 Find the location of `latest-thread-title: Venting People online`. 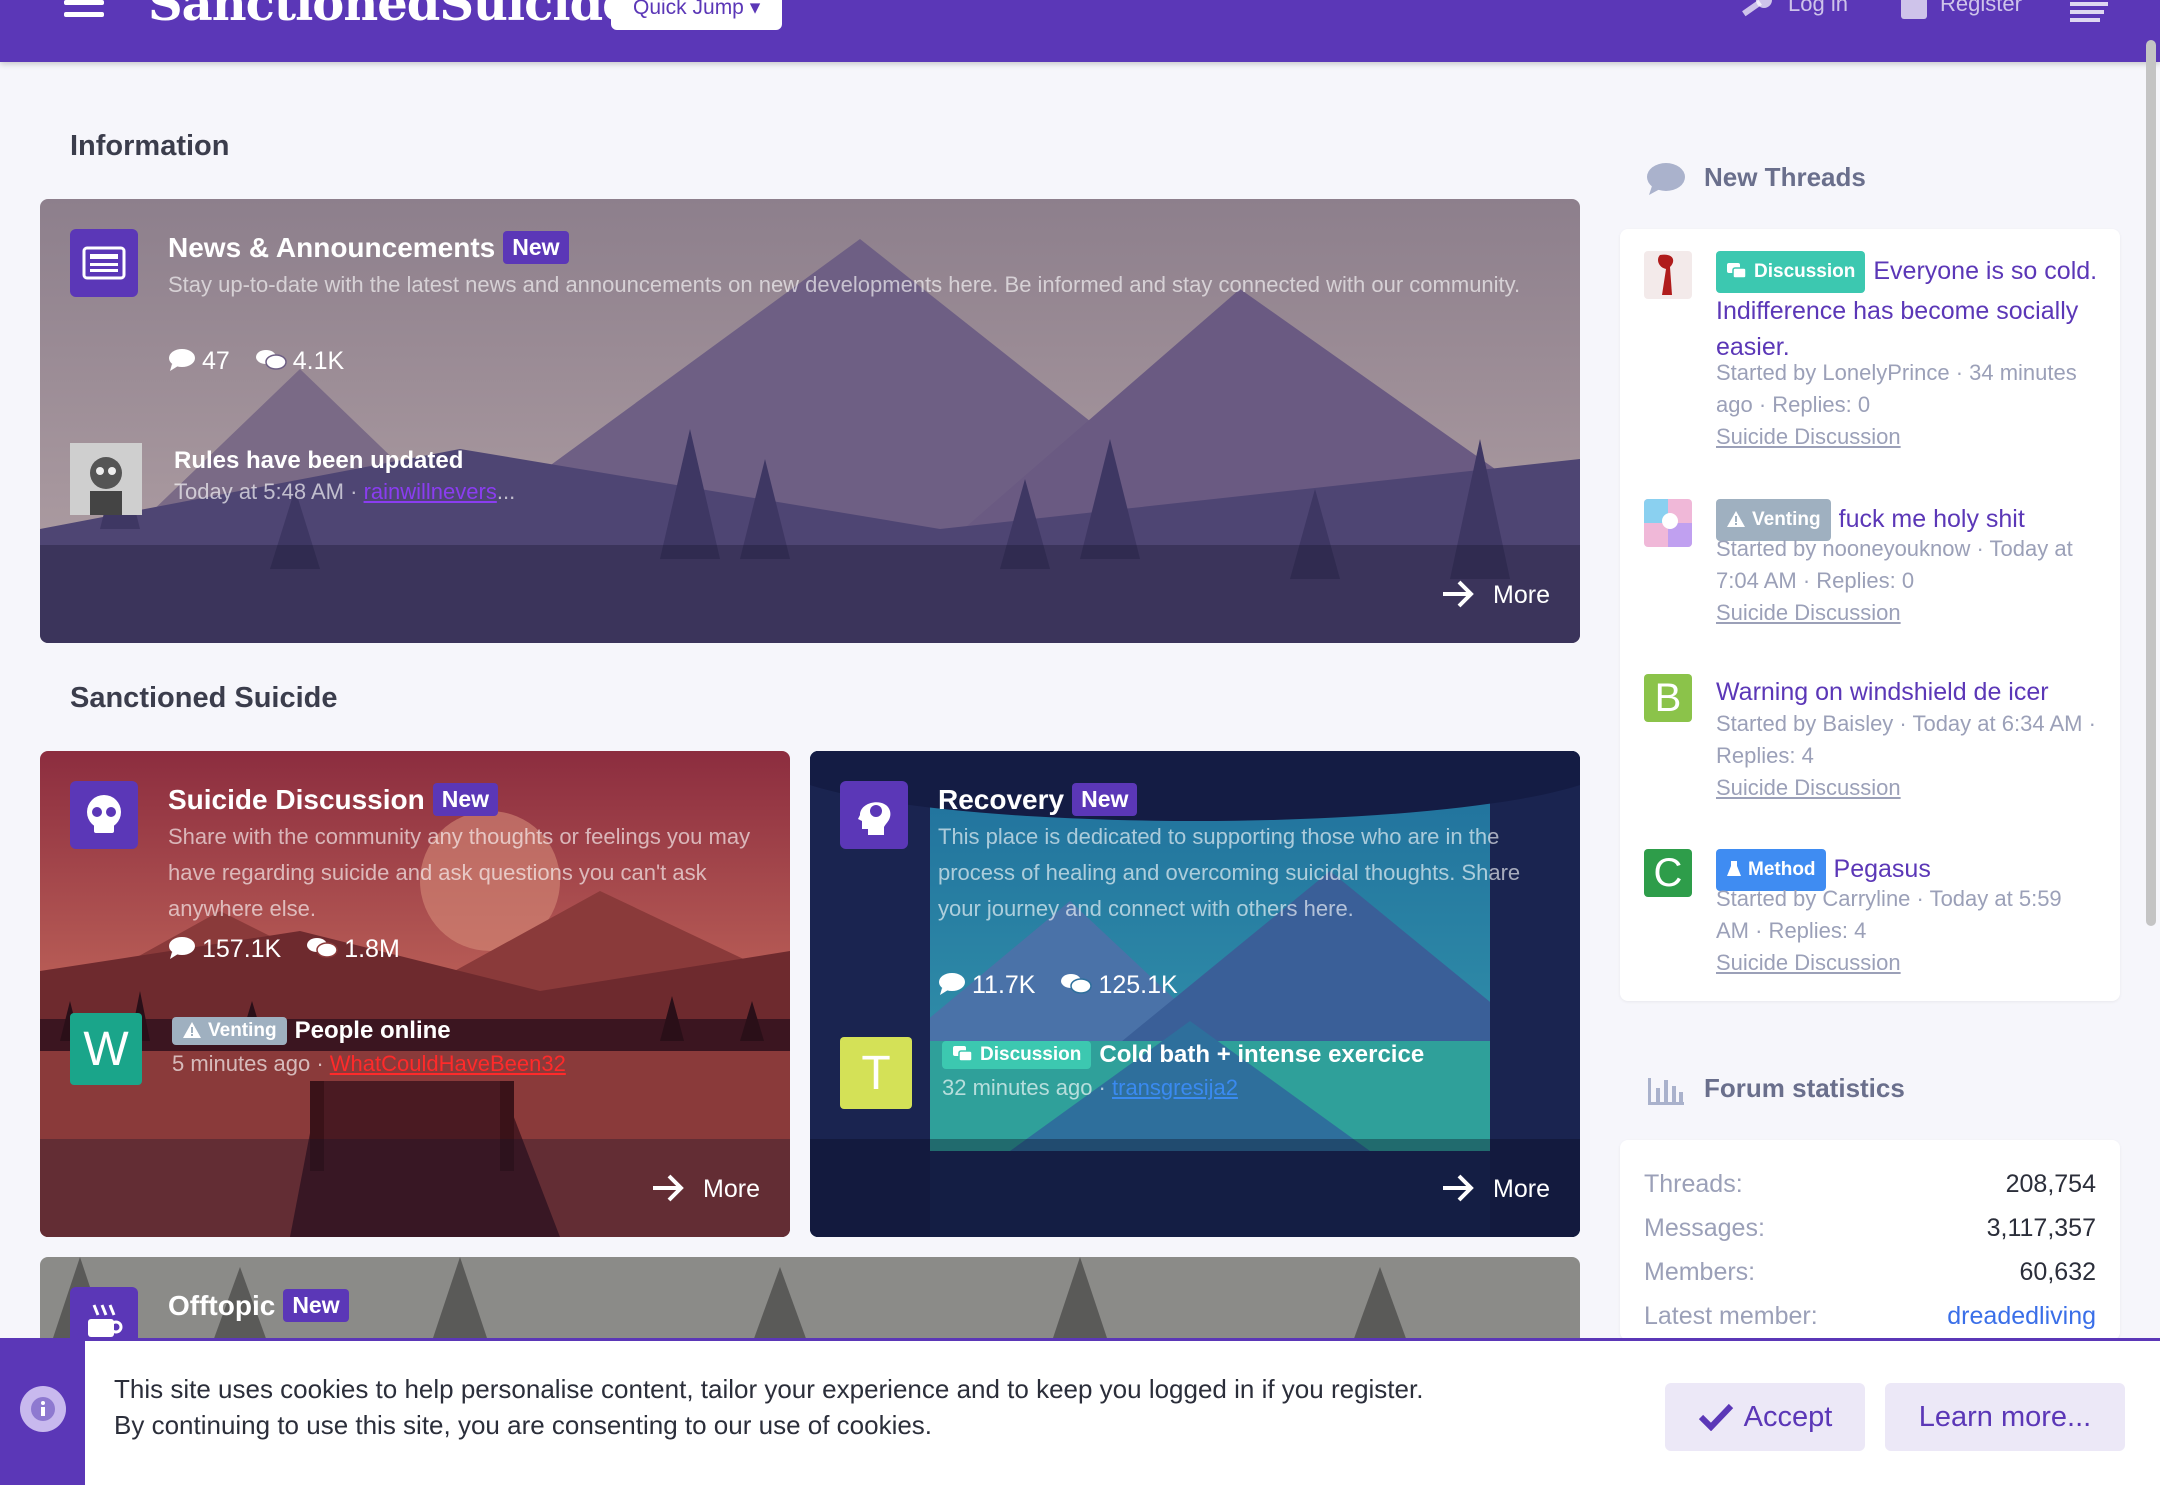

latest-thread-title: Venting People online is located at coordinates (311, 1031).